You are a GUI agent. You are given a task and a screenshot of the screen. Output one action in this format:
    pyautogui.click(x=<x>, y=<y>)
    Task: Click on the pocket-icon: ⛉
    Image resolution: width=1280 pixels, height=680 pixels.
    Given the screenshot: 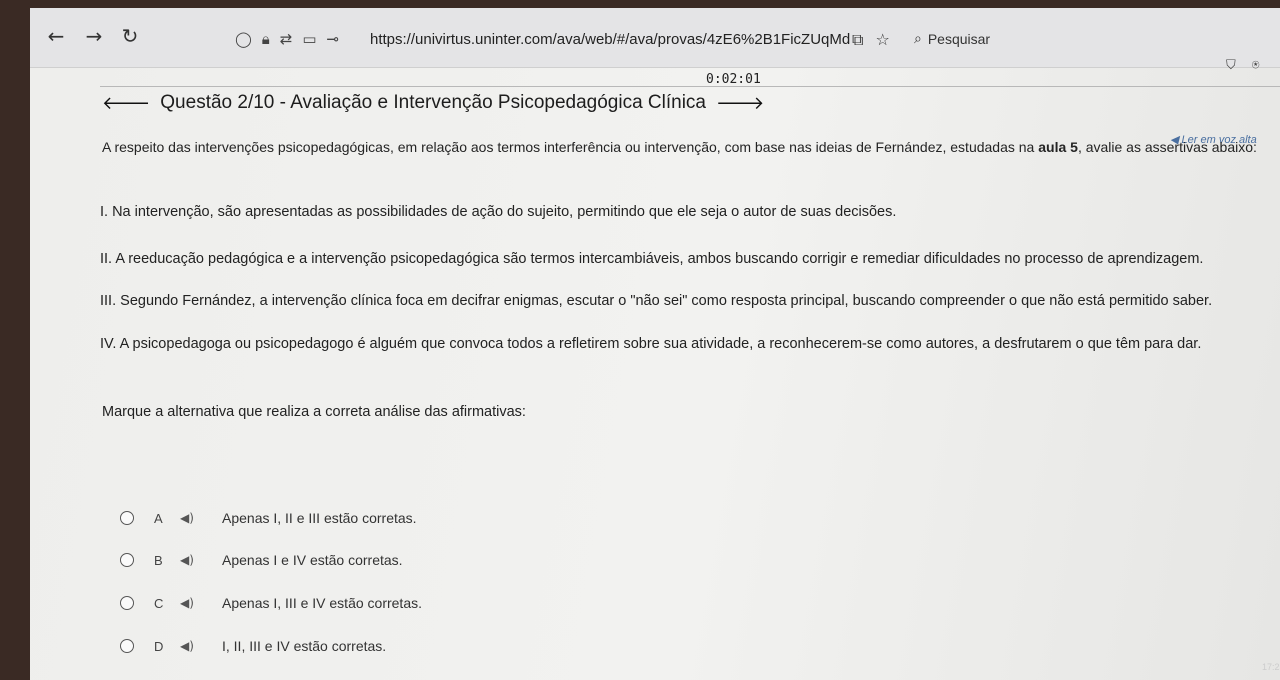 What is the action you would take?
    pyautogui.click(x=1231, y=65)
    